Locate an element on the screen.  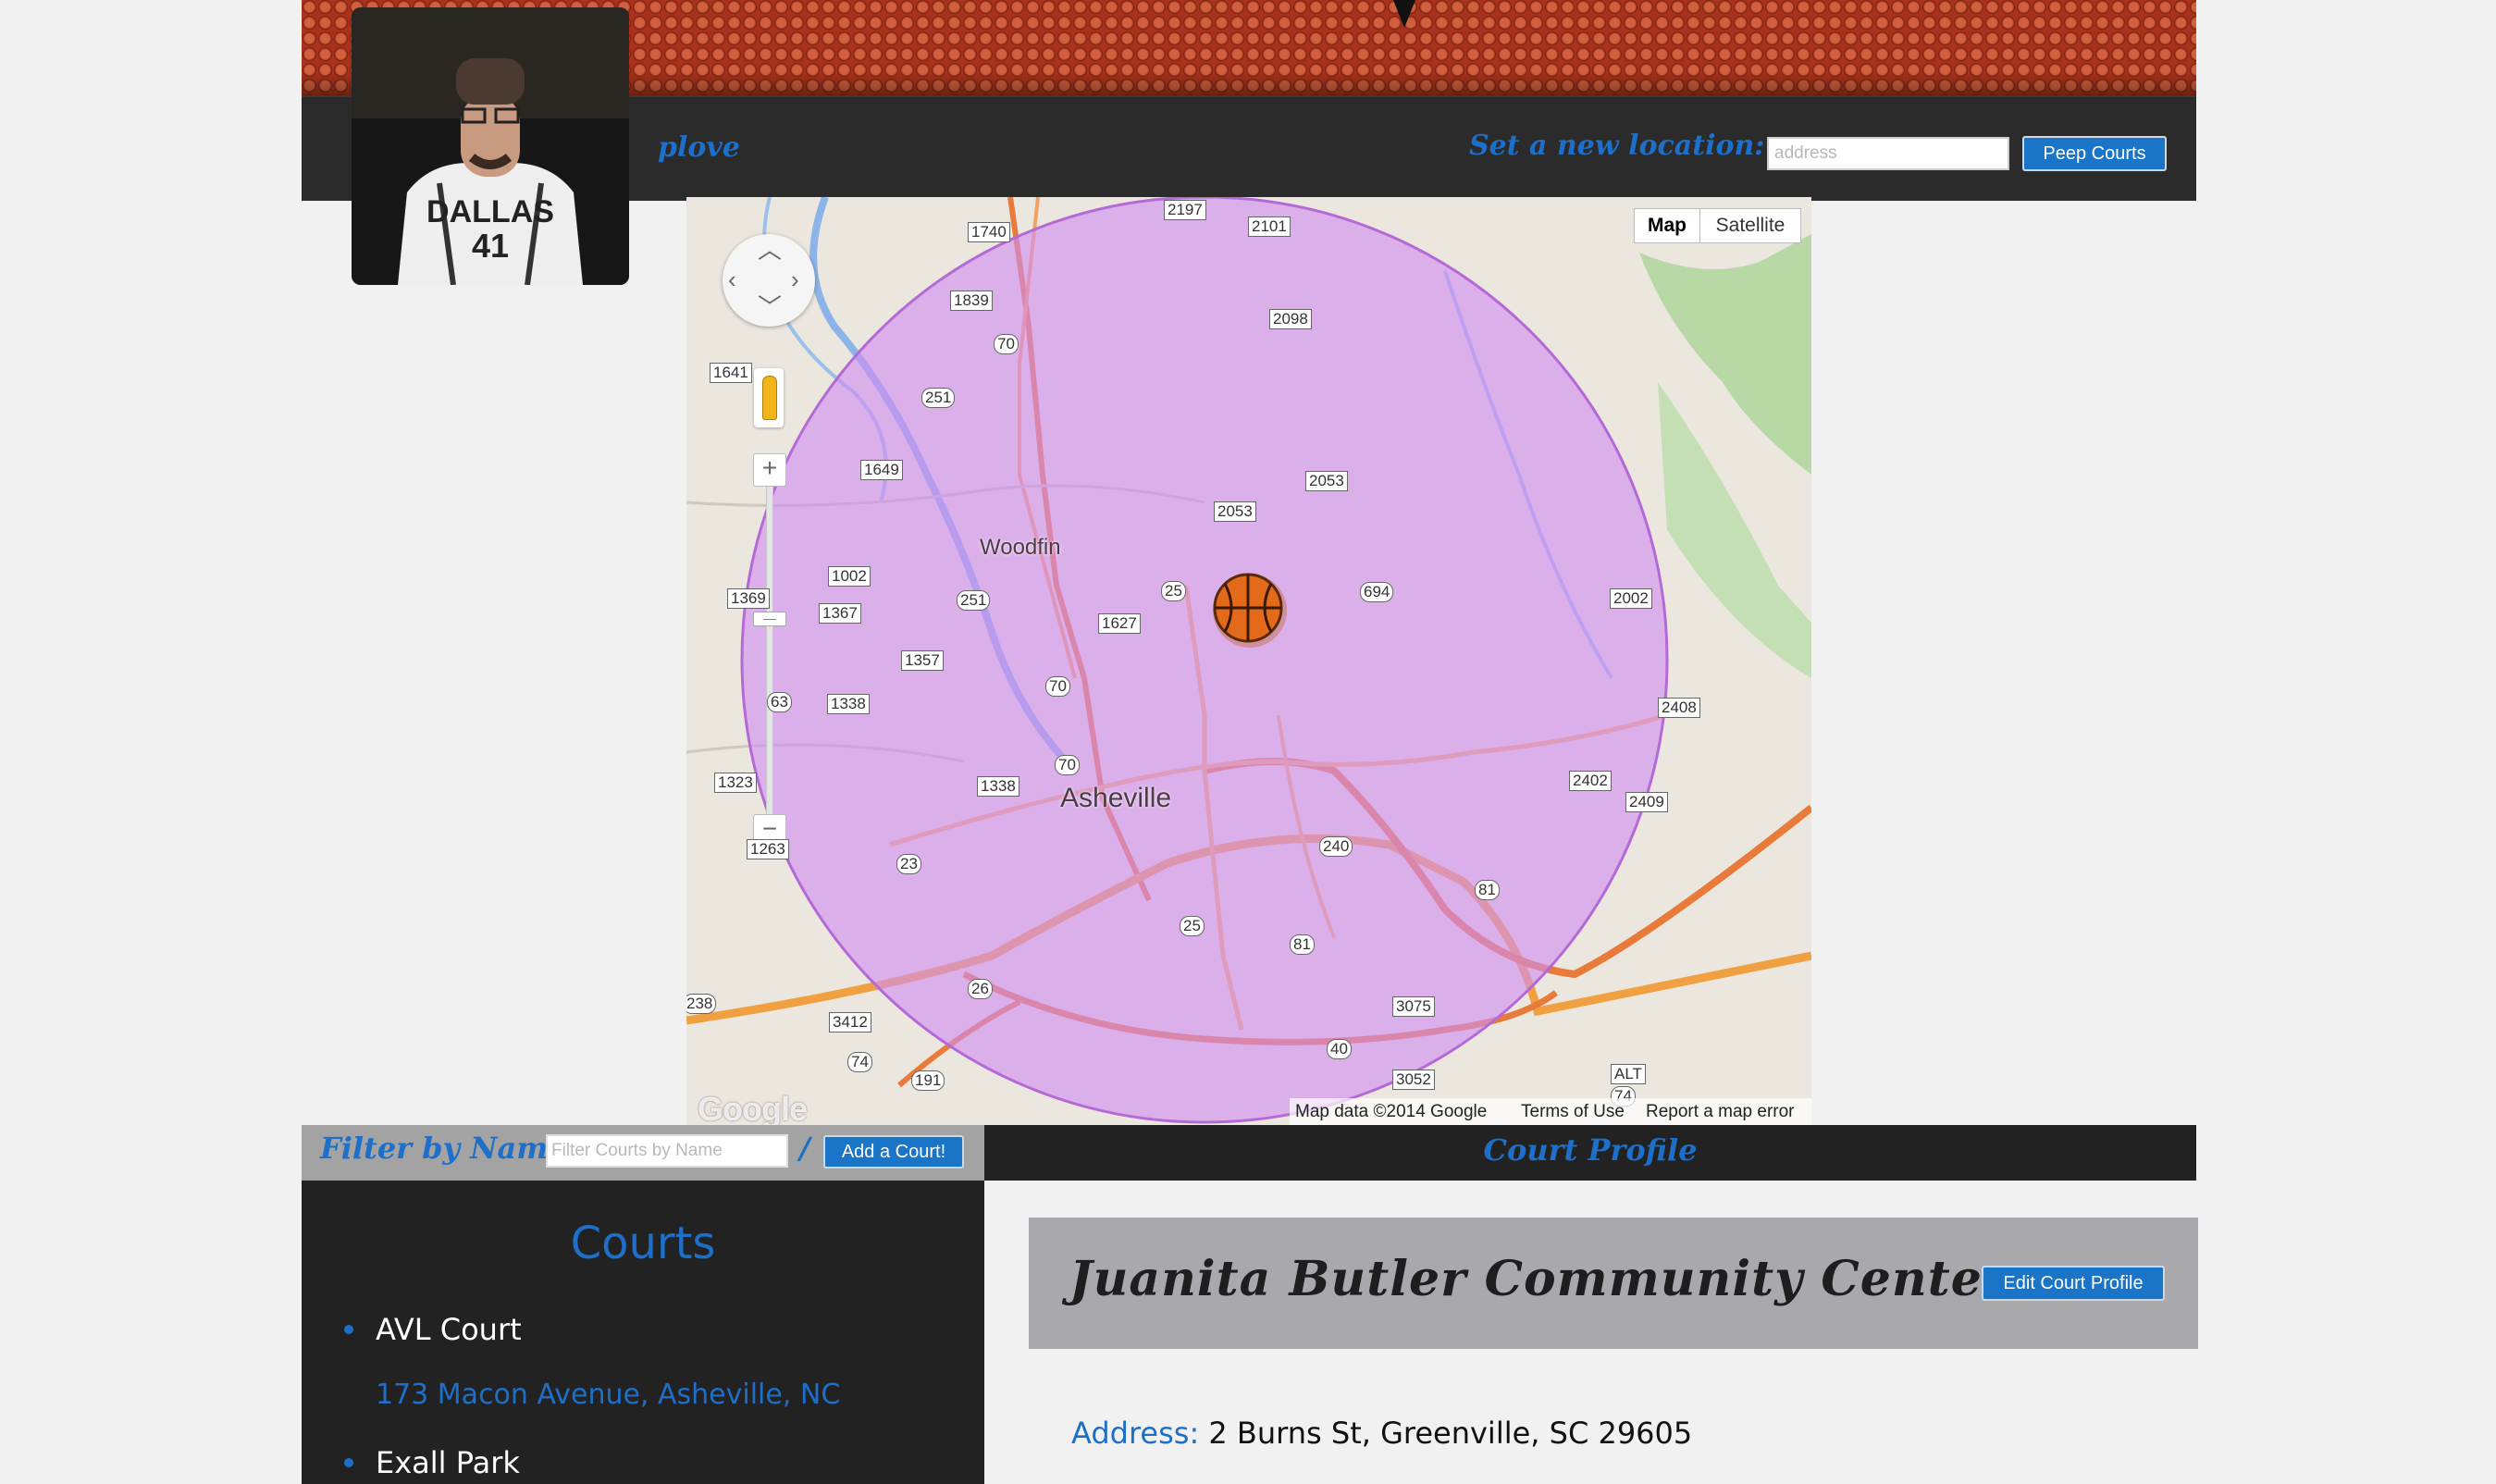
map-road-label: 1740 is located at coordinates (989, 232).